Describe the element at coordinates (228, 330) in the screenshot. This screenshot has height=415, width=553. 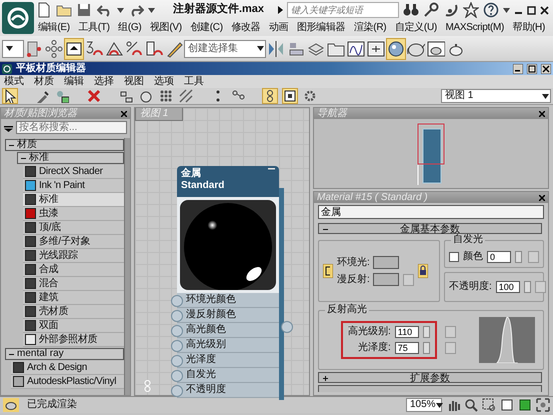
I see `node-slot: 高光颜色` at that location.